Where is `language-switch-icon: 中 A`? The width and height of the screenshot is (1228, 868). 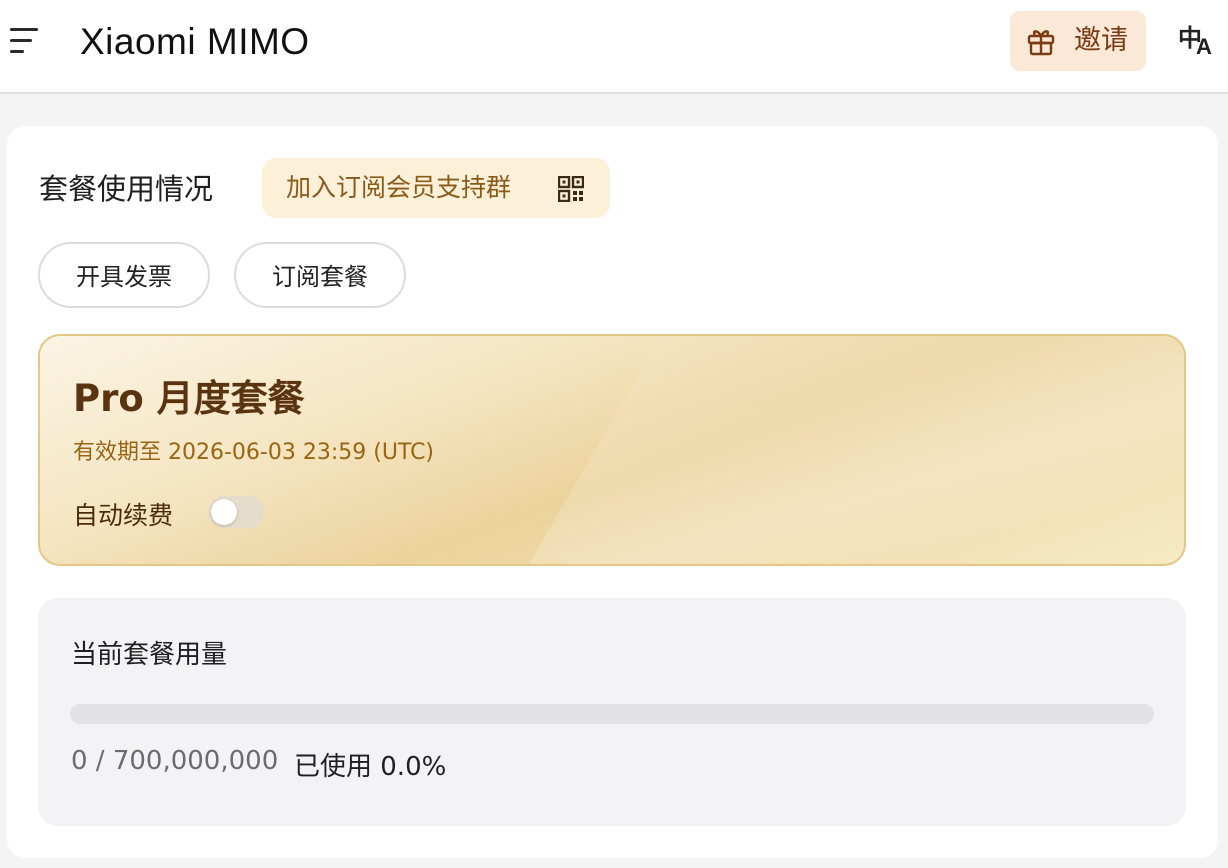 language-switch-icon: 中 A is located at coordinates (1198, 40).